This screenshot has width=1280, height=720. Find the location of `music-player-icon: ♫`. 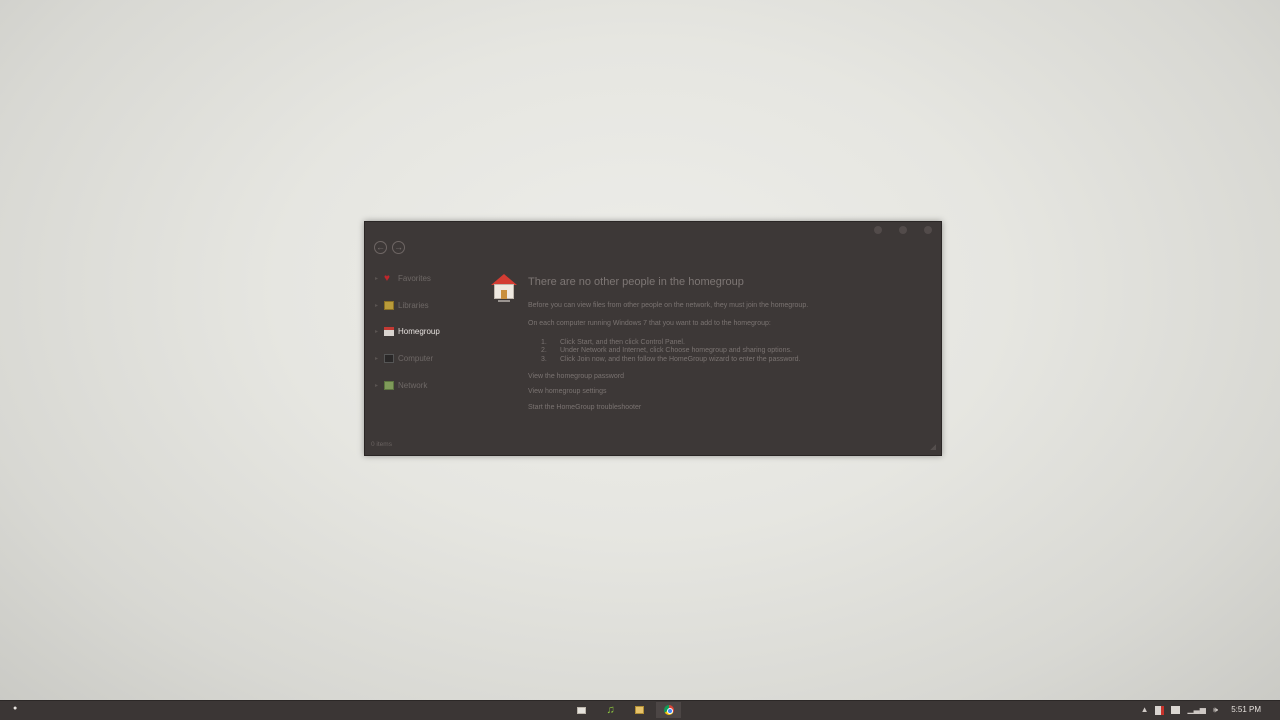

music-player-icon: ♫ is located at coordinates (610, 709).